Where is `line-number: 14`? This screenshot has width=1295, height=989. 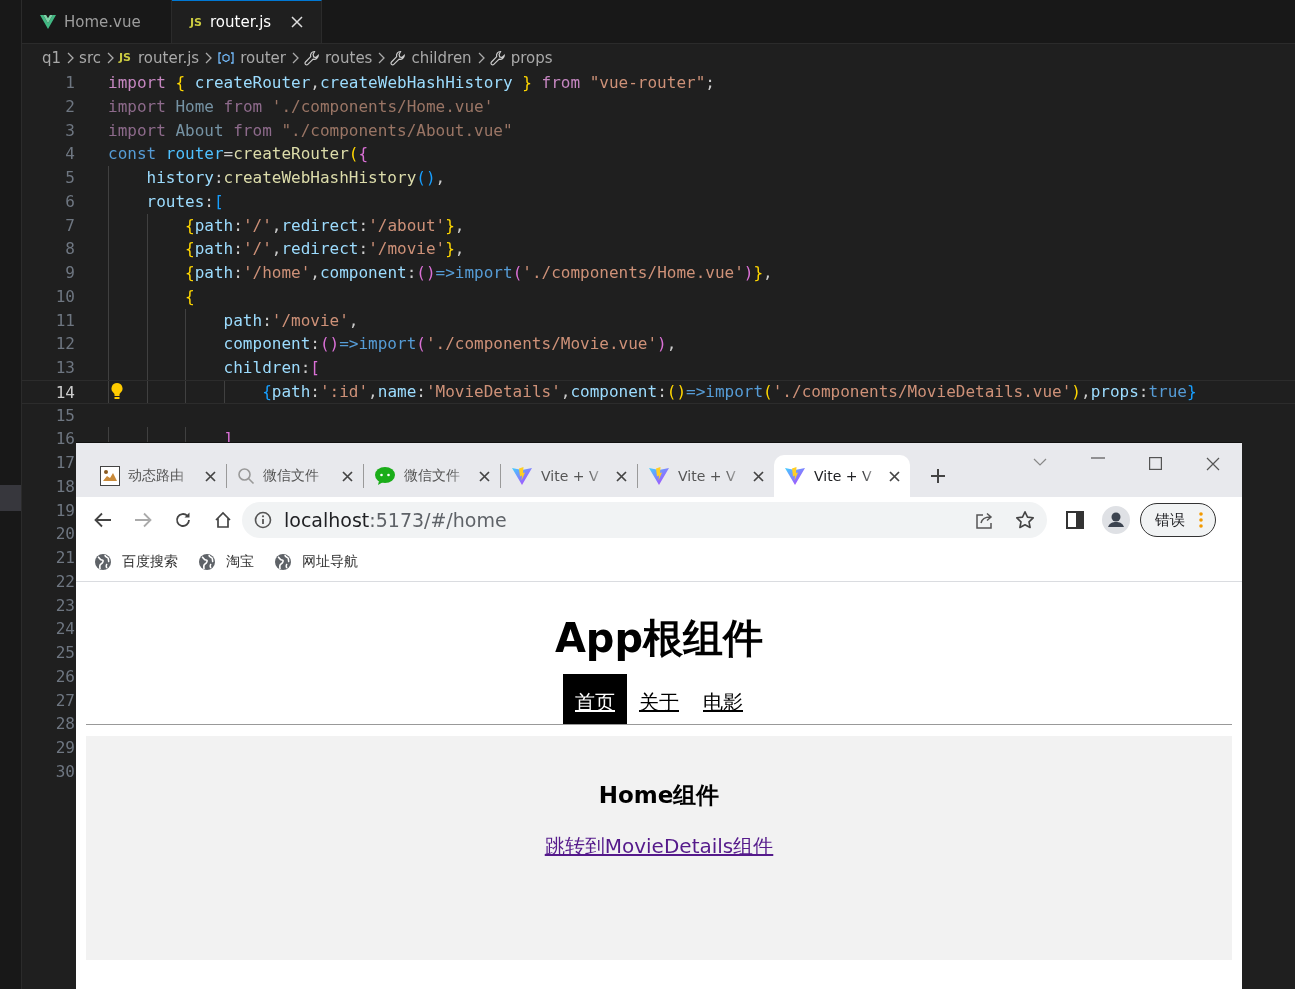
line-number: 14 is located at coordinates (64, 392).